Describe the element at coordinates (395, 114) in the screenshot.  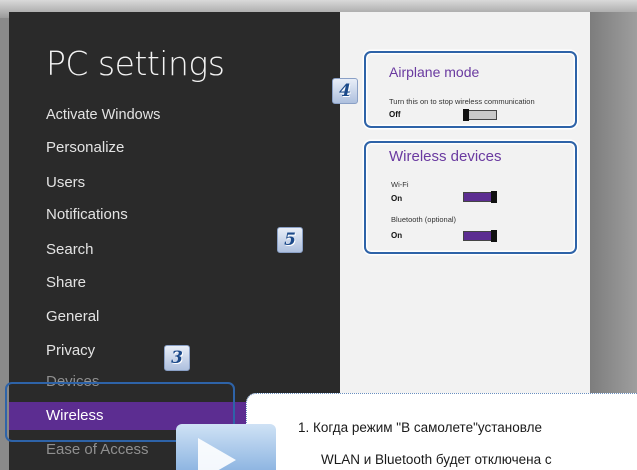
I see `airplane-mode-state: Off` at that location.